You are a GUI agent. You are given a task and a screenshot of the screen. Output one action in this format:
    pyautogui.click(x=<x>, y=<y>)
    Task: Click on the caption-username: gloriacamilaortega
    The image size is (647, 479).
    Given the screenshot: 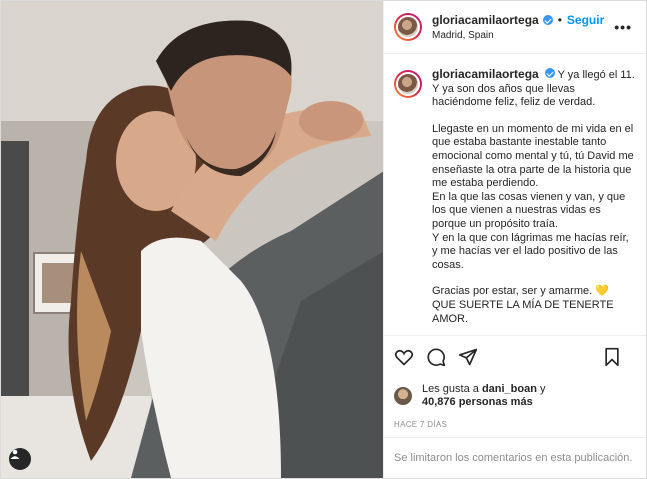 What is the action you would take?
    pyautogui.click(x=485, y=74)
    